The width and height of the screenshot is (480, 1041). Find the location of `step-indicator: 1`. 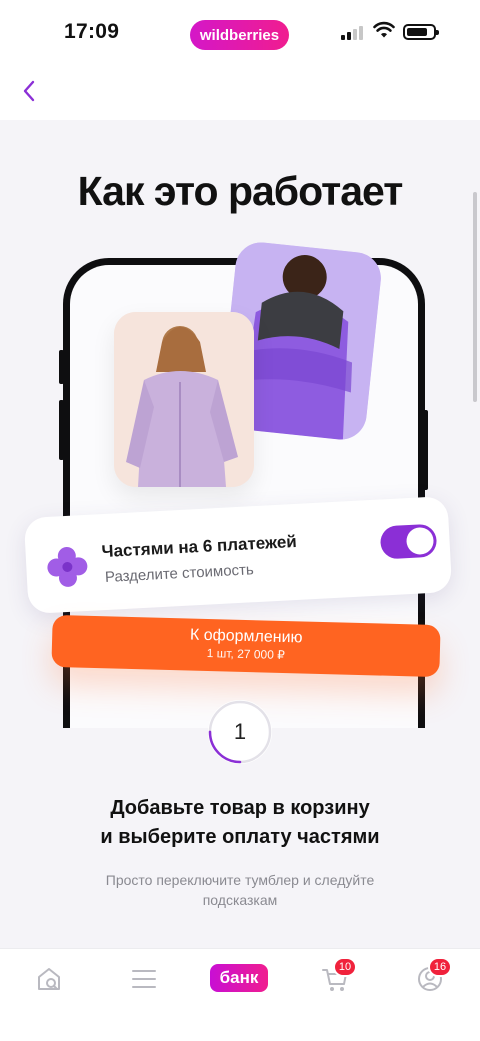

step-indicator: 1 is located at coordinates (240, 732).